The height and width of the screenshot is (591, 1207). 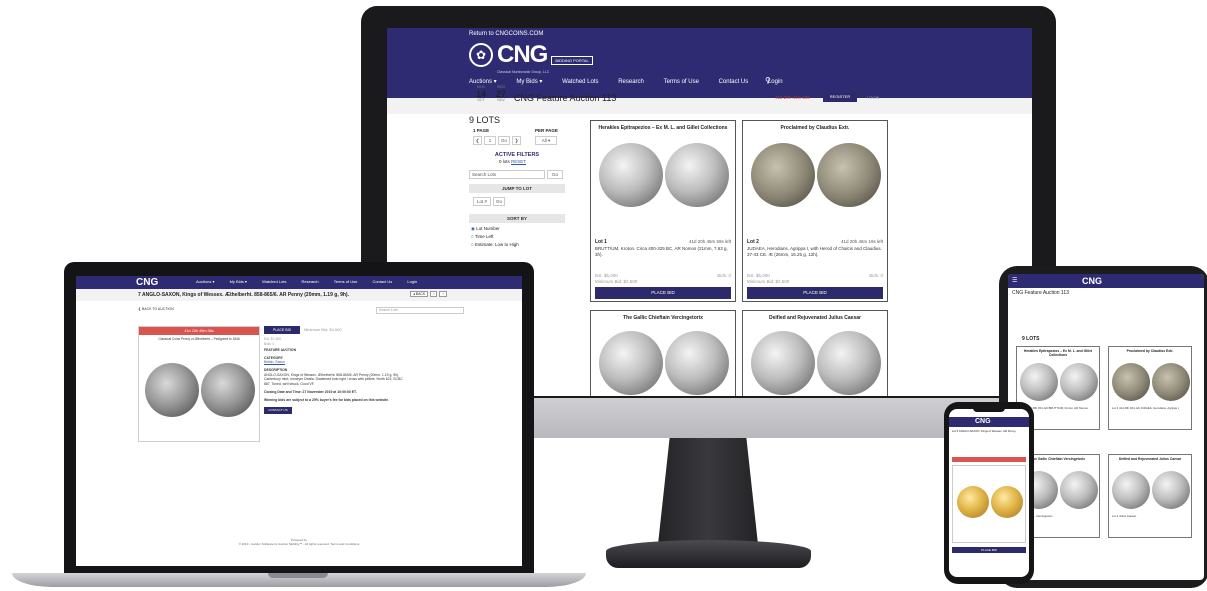 I want to click on nav-login: Login, so click(x=412, y=281).